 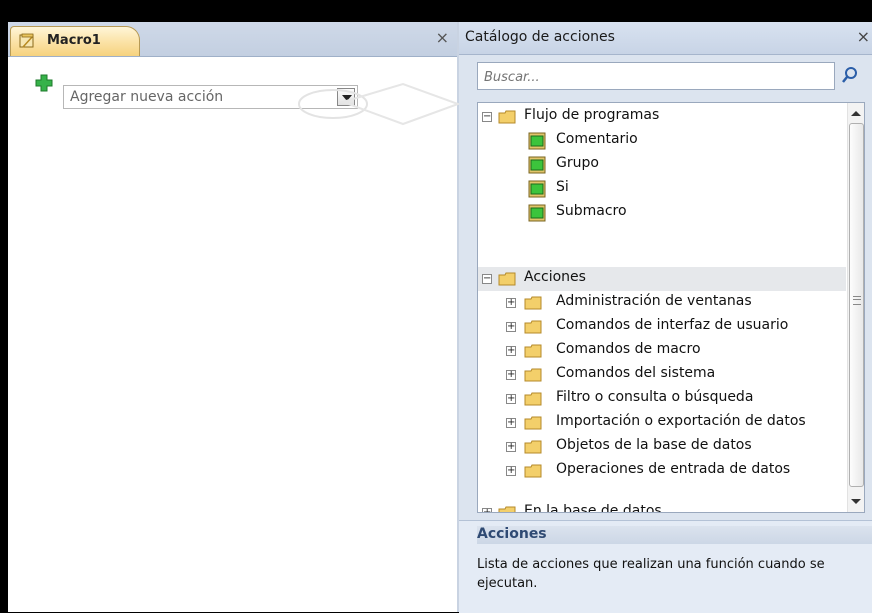 I want to click on tree-folder-administracion: + Administración de ventanas, so click(x=662, y=303).